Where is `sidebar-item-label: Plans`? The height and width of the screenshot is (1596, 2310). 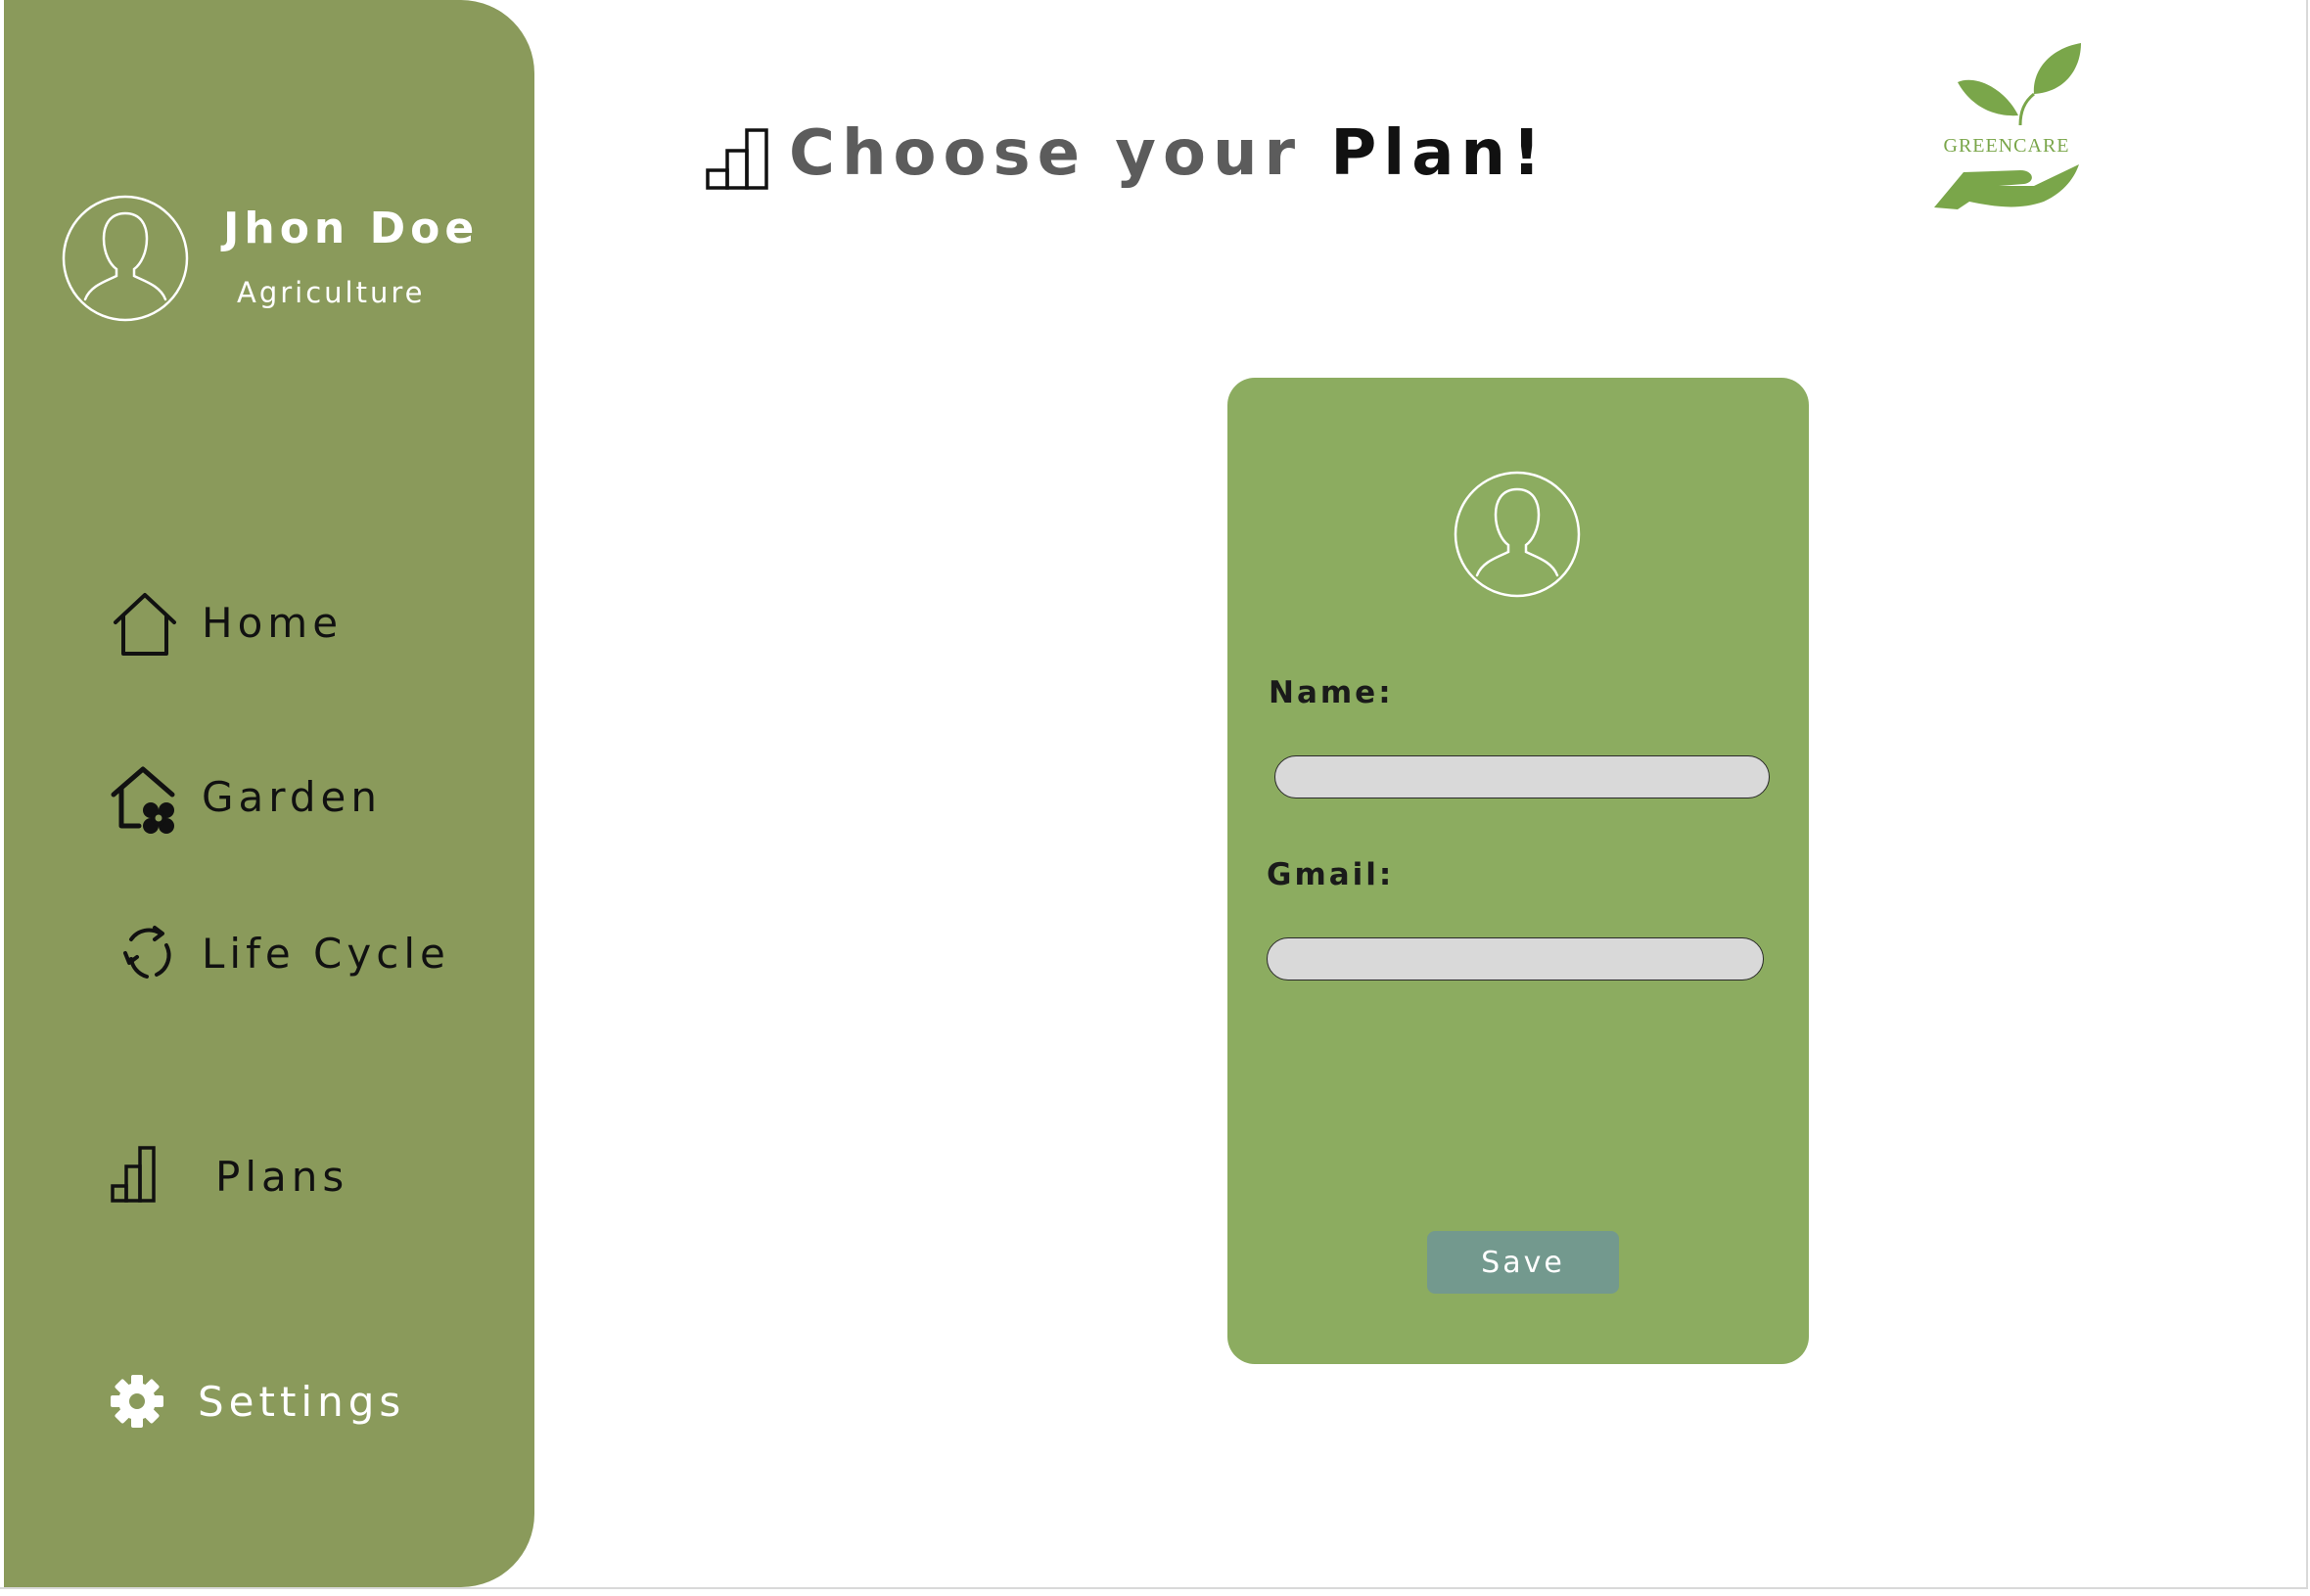
sidebar-item-label: Plans is located at coordinates (282, 1177).